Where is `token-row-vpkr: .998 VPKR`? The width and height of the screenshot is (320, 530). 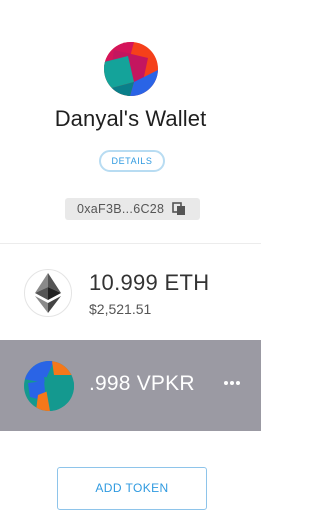 token-row-vpkr: .998 VPKR is located at coordinates (130, 385).